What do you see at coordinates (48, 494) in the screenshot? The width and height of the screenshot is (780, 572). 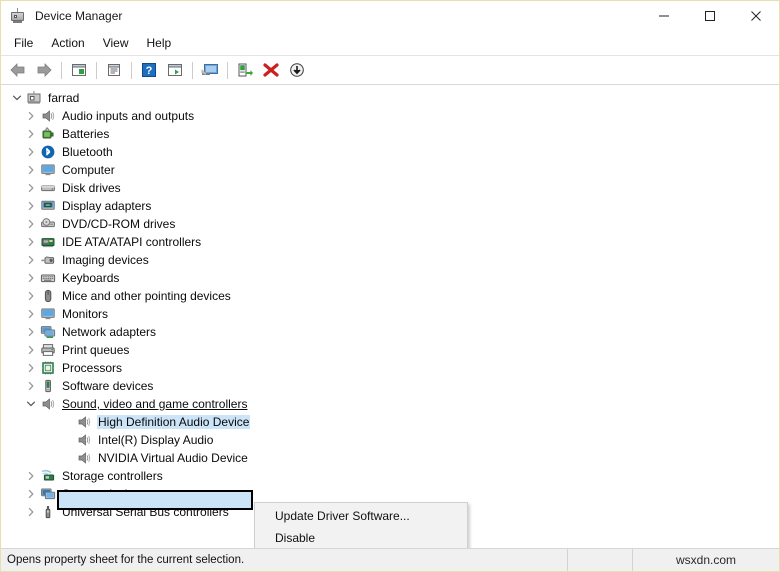 I see `system-device-icon` at bounding box center [48, 494].